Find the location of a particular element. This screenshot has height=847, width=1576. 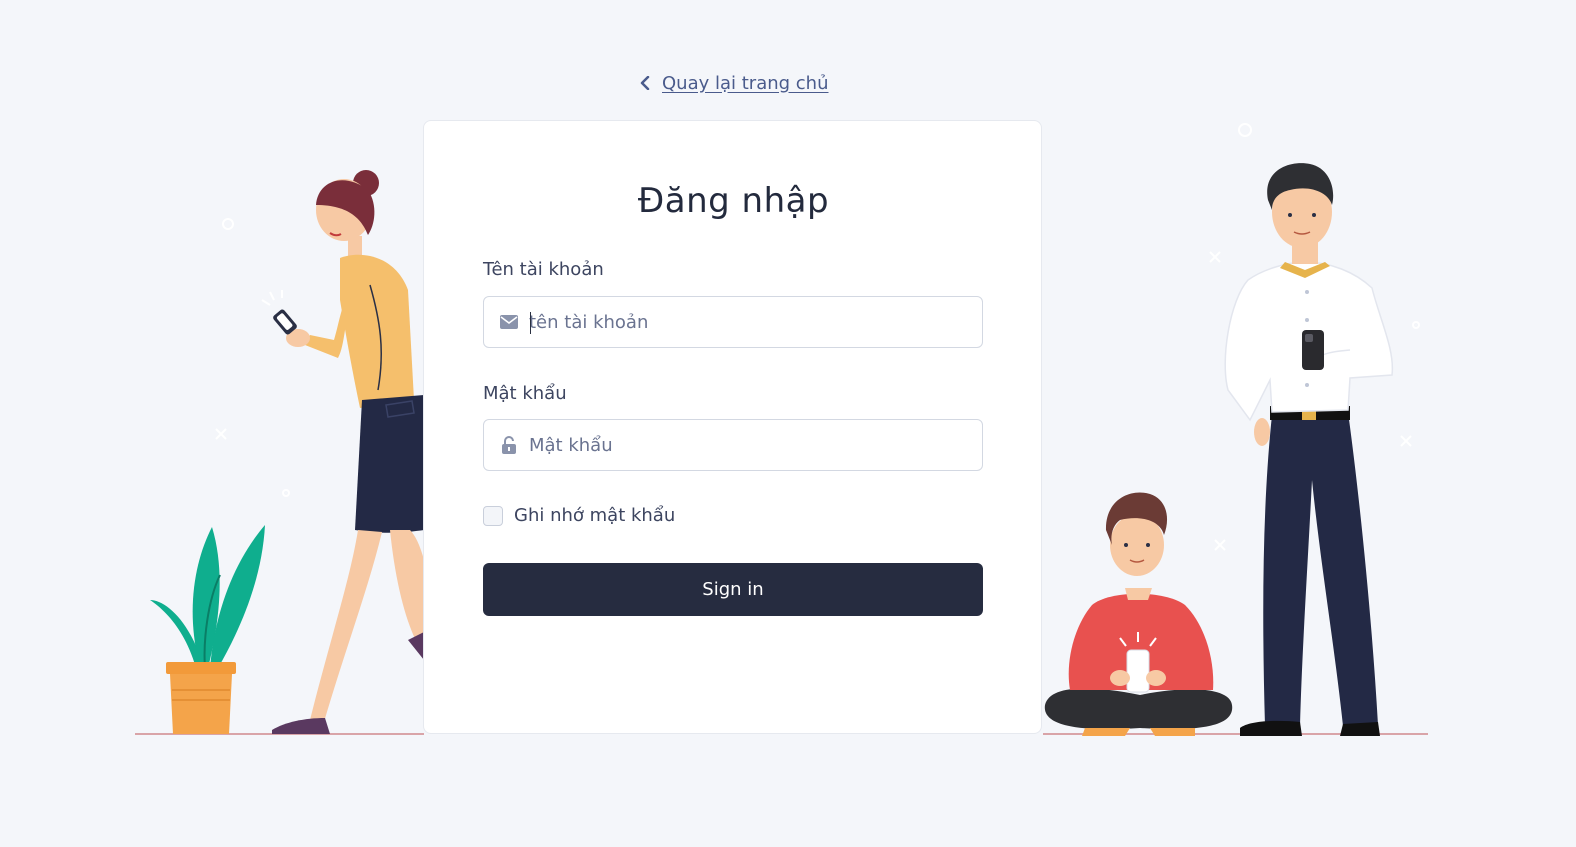

page-title: Đăng nhập is located at coordinates (733, 201).